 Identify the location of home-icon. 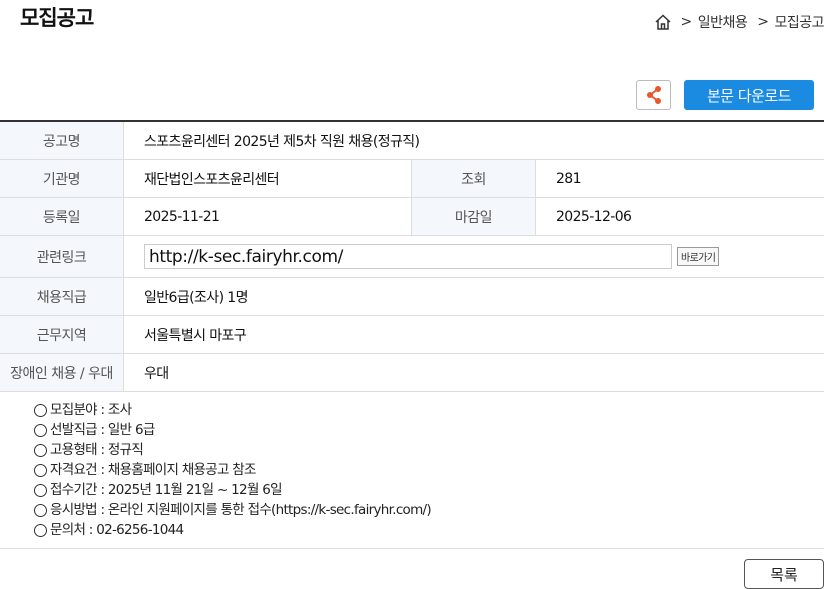
(663, 22).